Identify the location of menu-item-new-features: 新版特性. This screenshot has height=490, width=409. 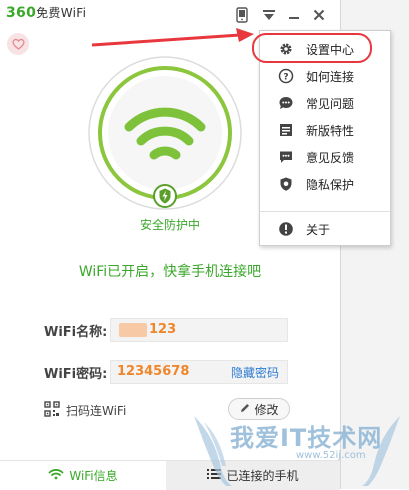
(325, 130).